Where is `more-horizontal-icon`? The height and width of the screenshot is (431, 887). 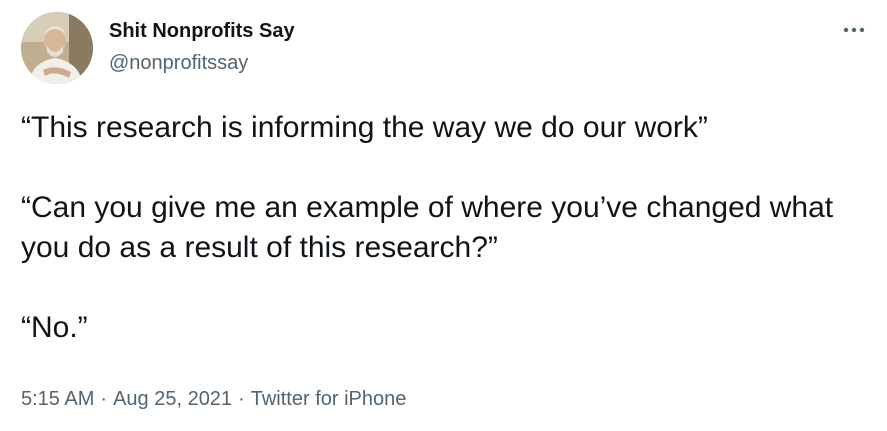 more-horizontal-icon is located at coordinates (854, 30).